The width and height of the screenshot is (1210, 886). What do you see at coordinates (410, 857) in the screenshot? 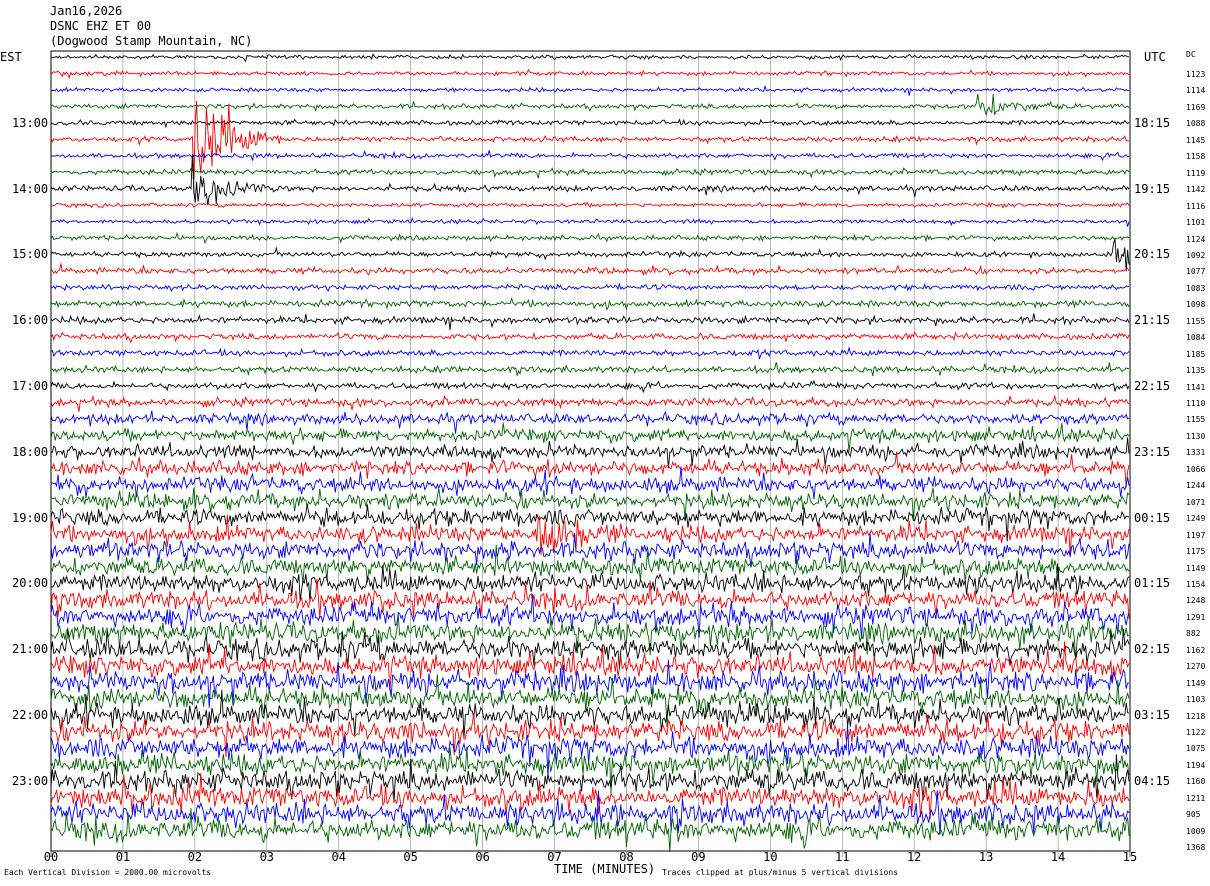
I see `x-tick-label: 05` at bounding box center [410, 857].